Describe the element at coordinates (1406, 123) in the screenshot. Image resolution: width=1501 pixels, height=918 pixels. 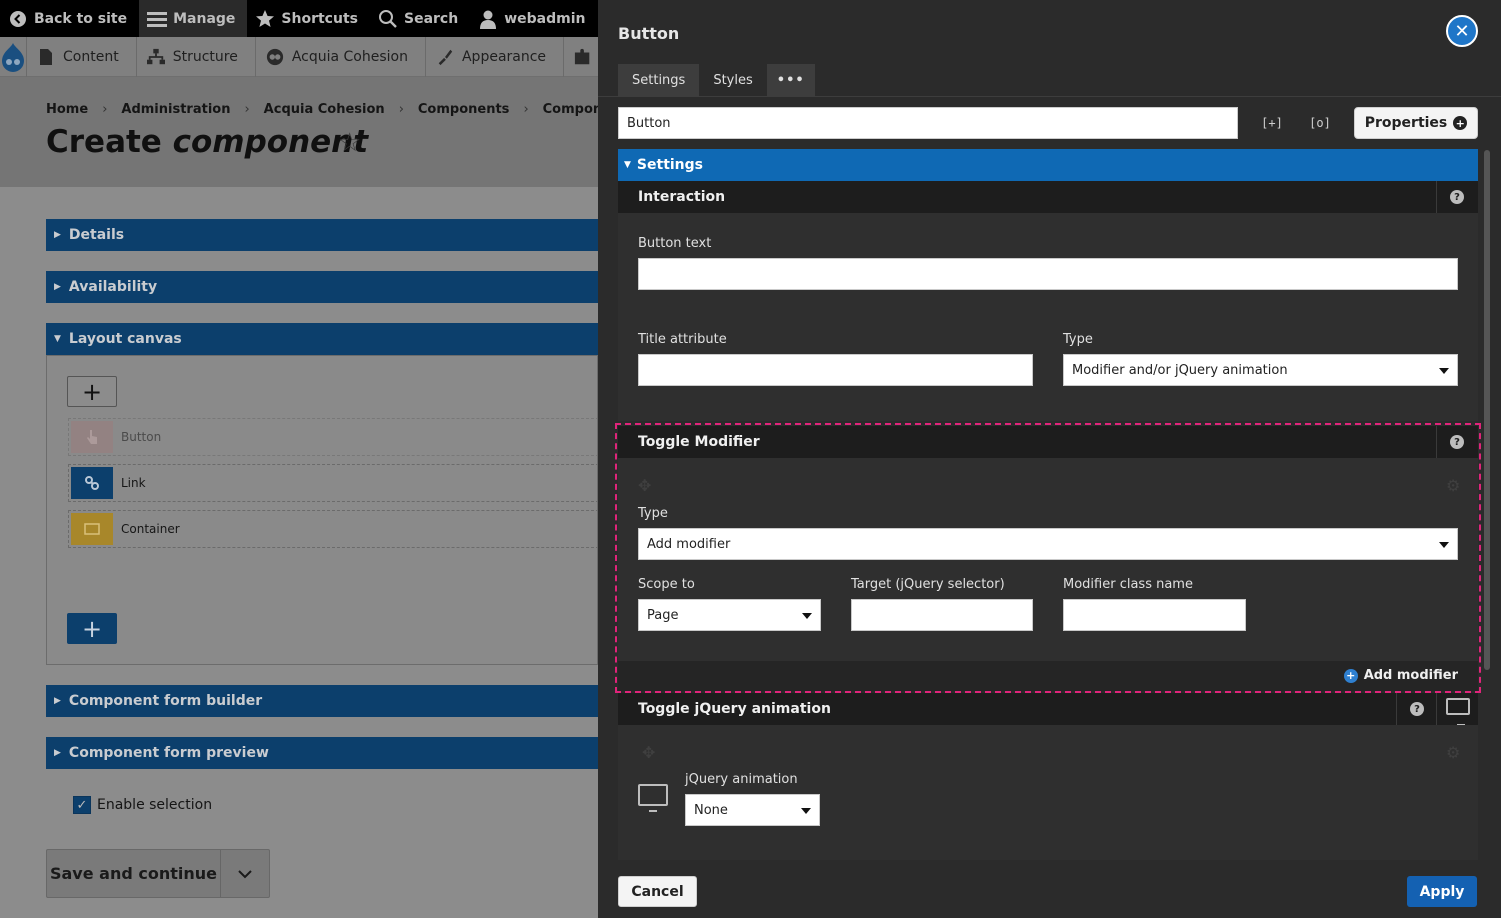
I see `properties-label: Properties` at that location.